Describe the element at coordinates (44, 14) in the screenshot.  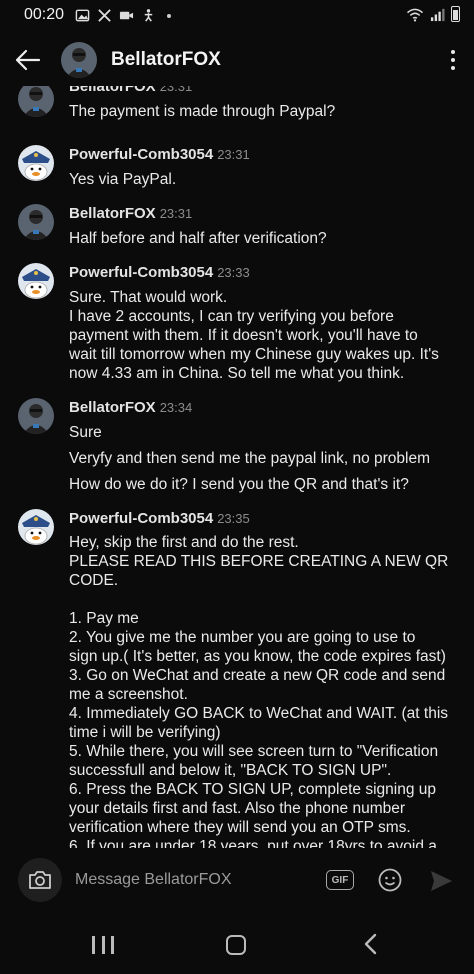
I see `status-time: 00:20` at that location.